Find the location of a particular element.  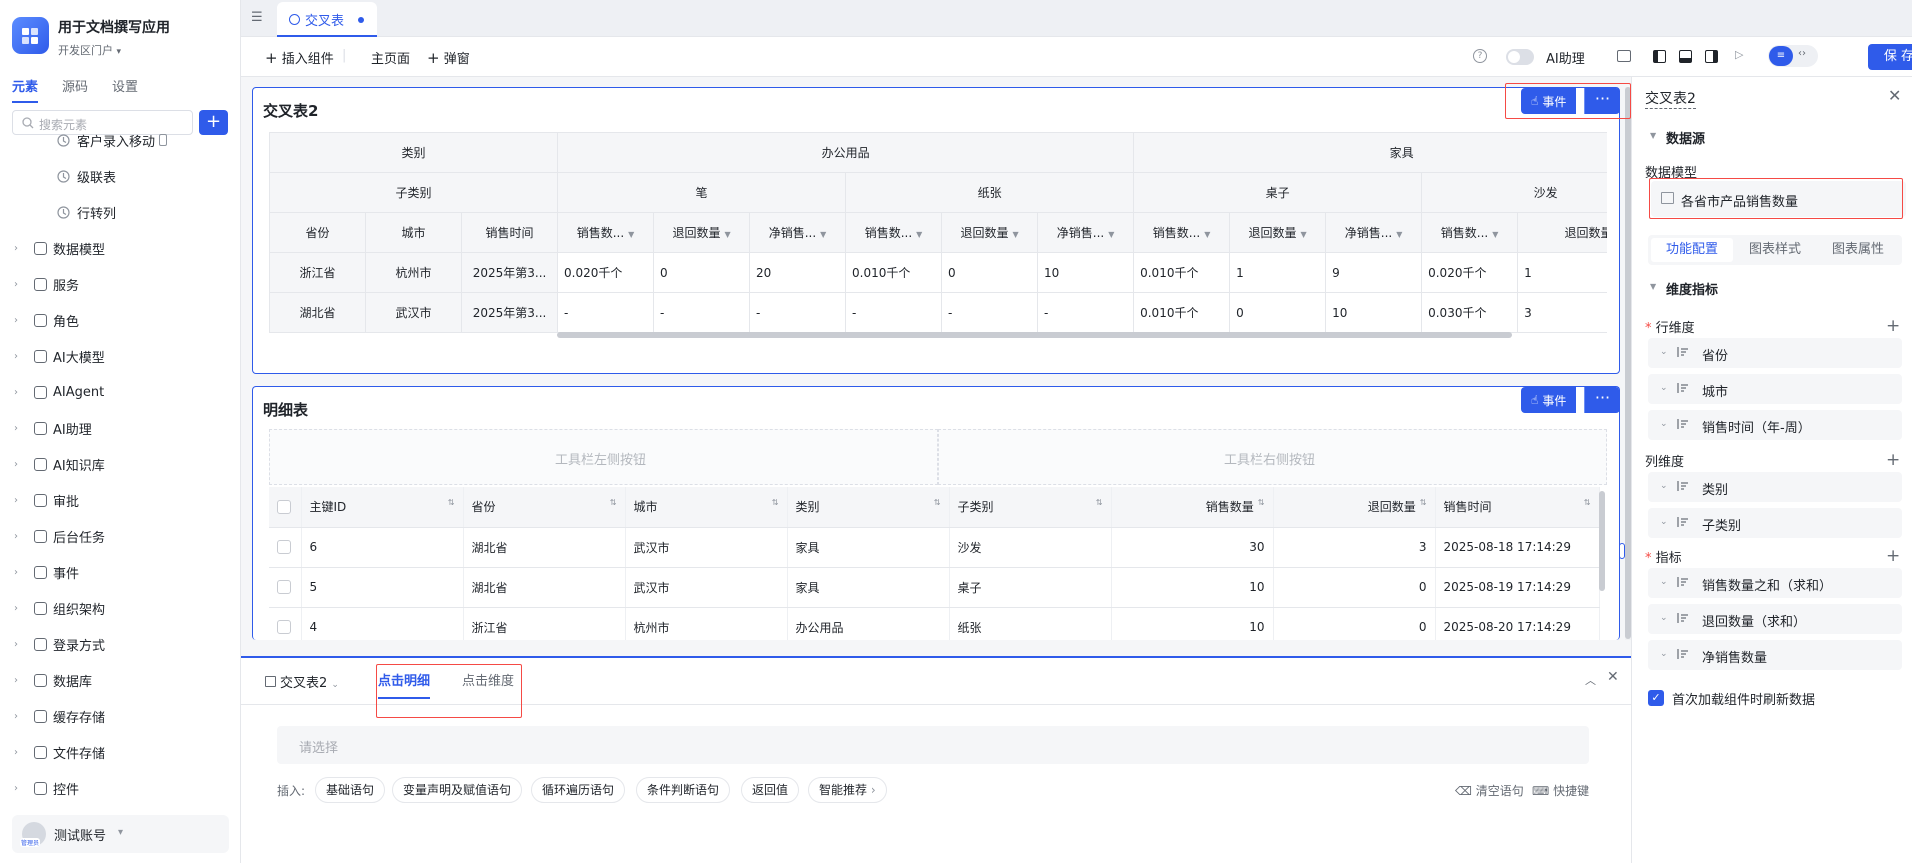

dimension-field: ⌄ 销售数量之和（求和） is located at coordinates (1775, 583).